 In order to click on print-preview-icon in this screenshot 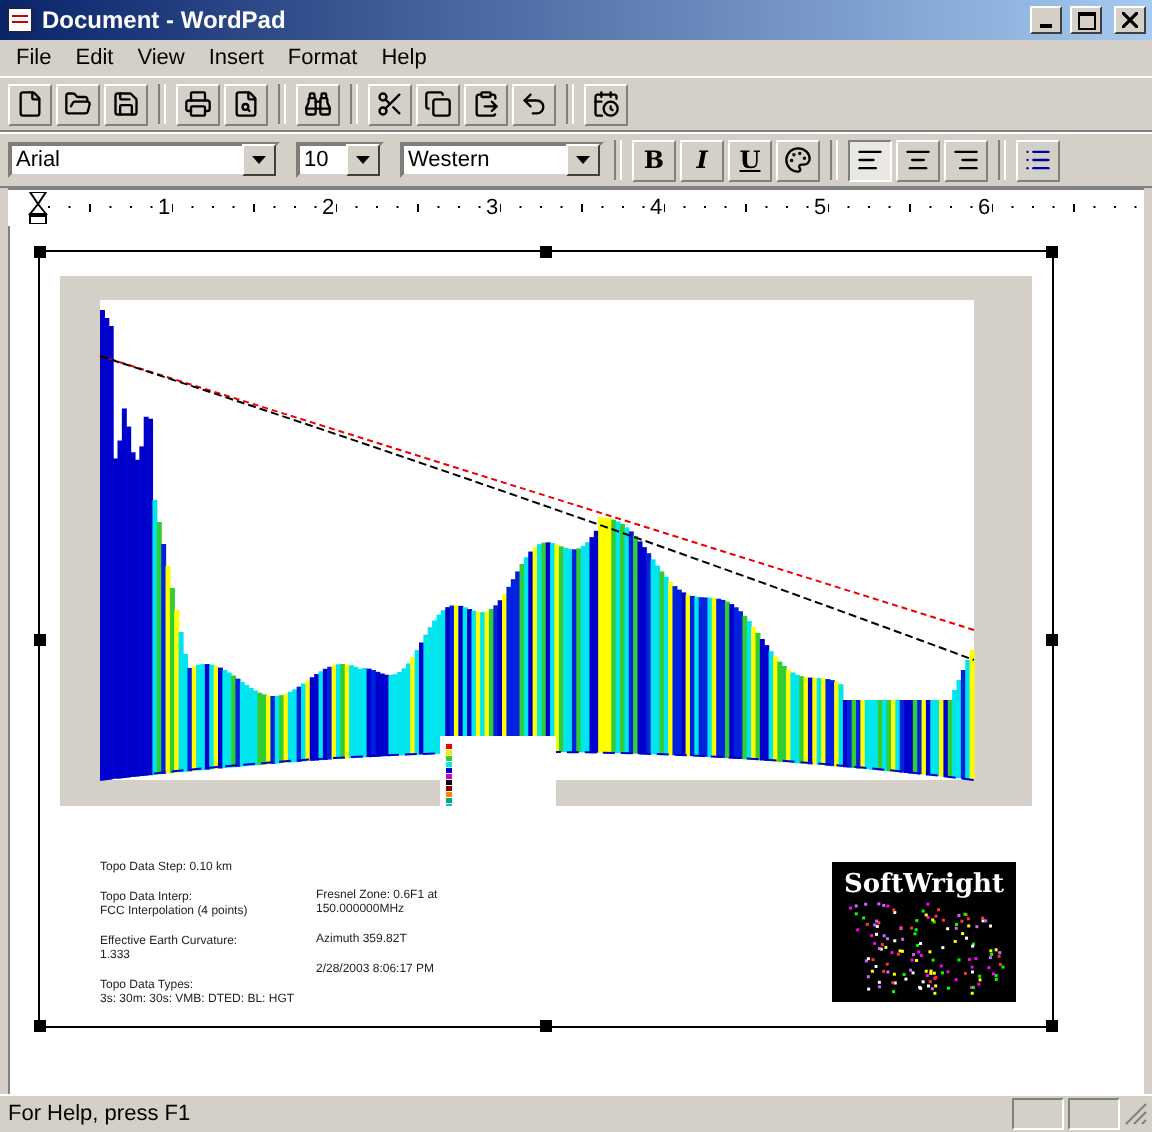, I will do `click(246, 104)`.